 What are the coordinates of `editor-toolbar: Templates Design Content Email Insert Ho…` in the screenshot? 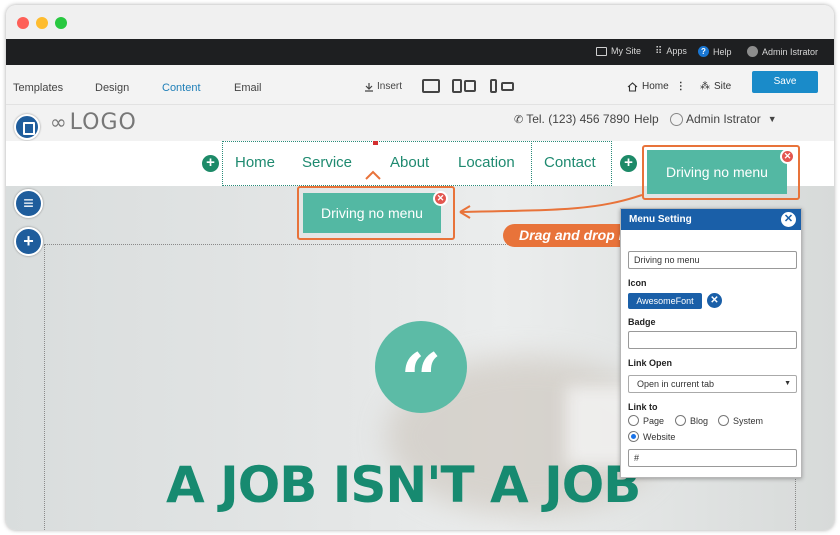 It's located at (420, 85).